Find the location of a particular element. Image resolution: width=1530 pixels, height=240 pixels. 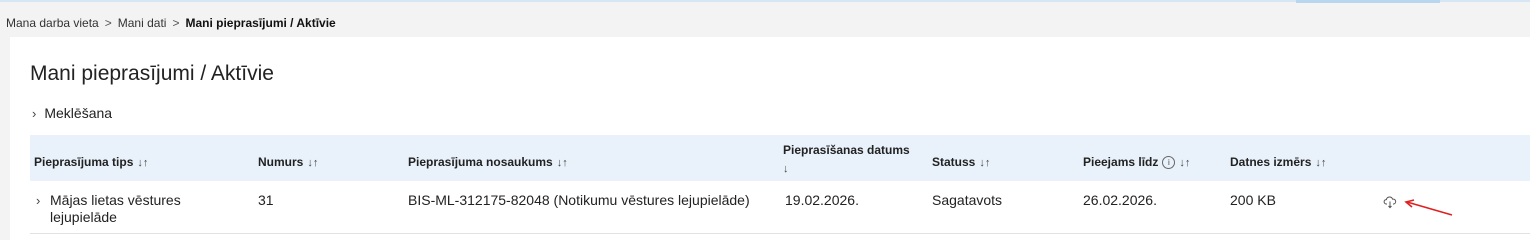

breadcrumb-link-workplace: Mana darba vieta is located at coordinates (52, 23).